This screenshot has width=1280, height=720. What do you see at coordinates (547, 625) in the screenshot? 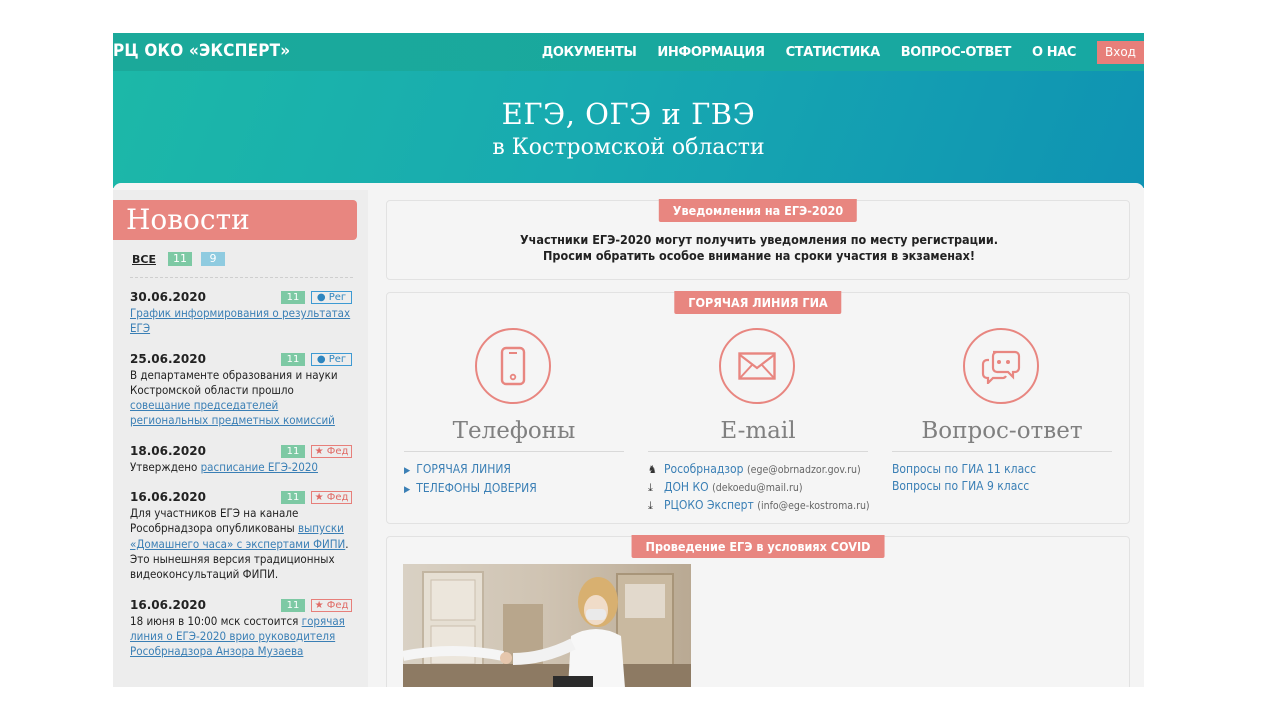
I see `covid-photo` at bounding box center [547, 625].